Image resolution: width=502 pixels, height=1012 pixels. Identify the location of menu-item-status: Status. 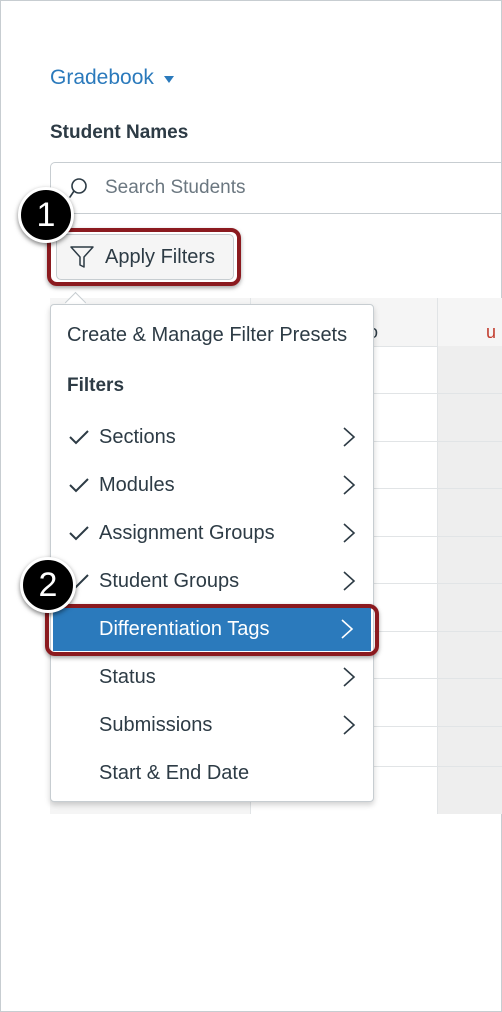
(212, 677).